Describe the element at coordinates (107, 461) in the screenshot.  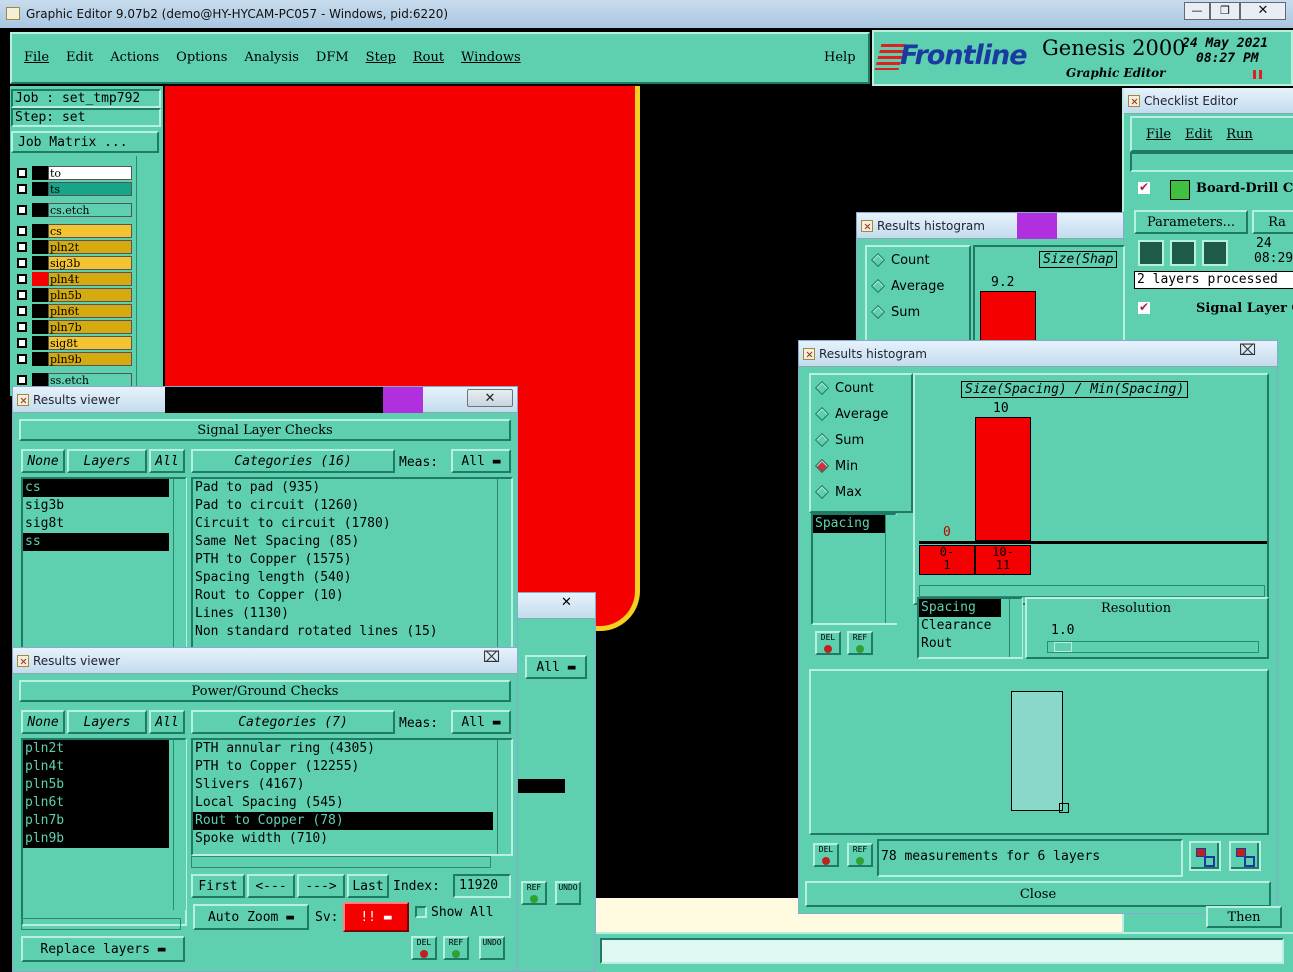
I see `rv1-layers-button: Layers` at that location.